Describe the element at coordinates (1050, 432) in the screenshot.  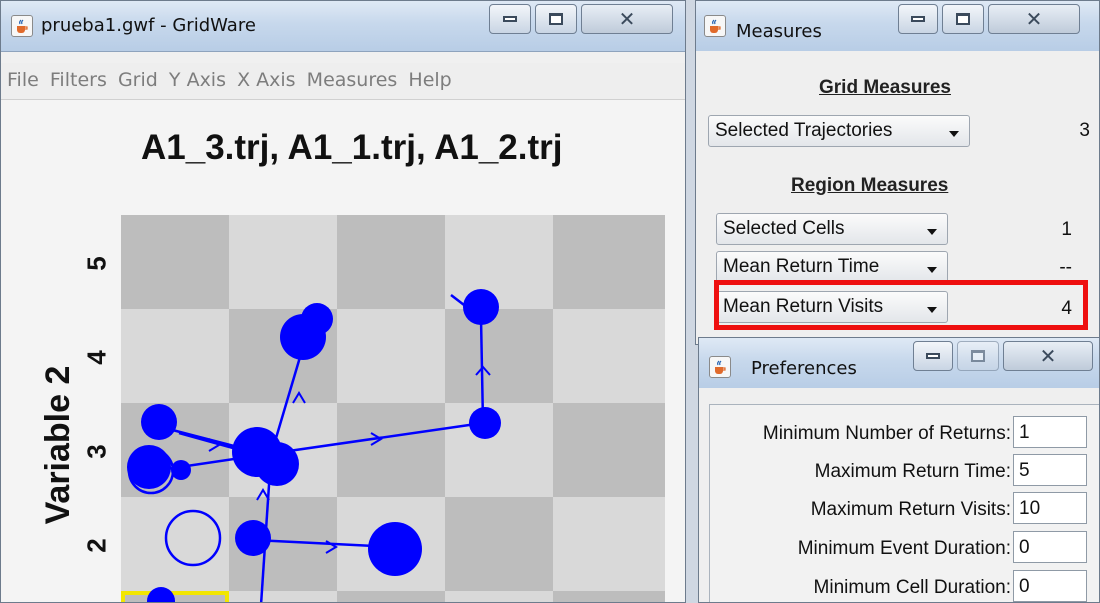
I see `min-returns-field: 1` at that location.